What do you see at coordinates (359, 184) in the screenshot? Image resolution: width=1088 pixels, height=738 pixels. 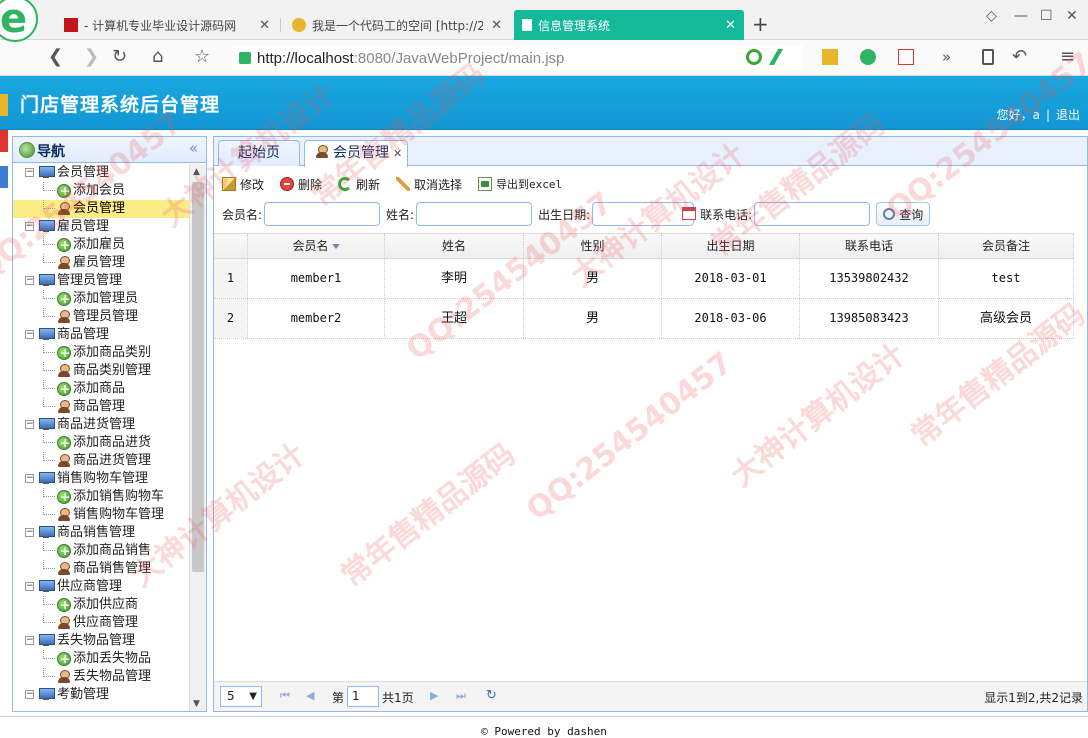 I see `refresh-button: 刷新` at bounding box center [359, 184].